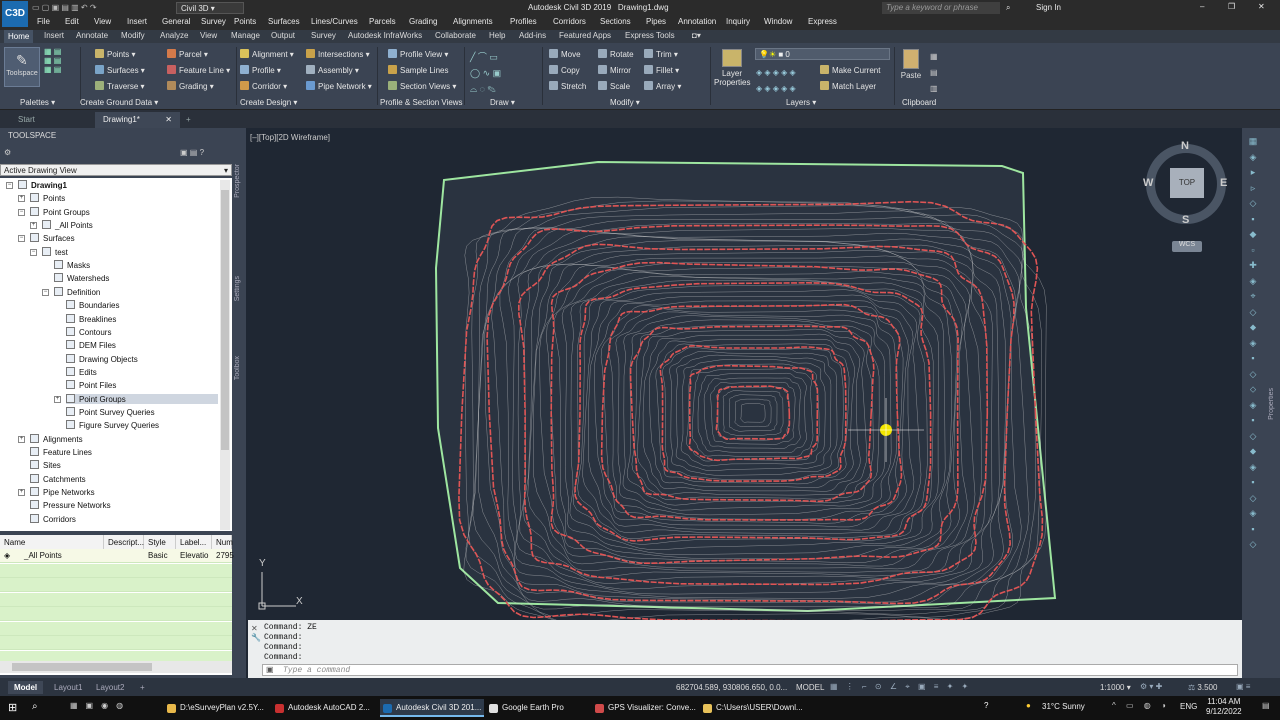 The width and height of the screenshot is (1280, 720). I want to click on compass-n: N, so click(1185, 146).